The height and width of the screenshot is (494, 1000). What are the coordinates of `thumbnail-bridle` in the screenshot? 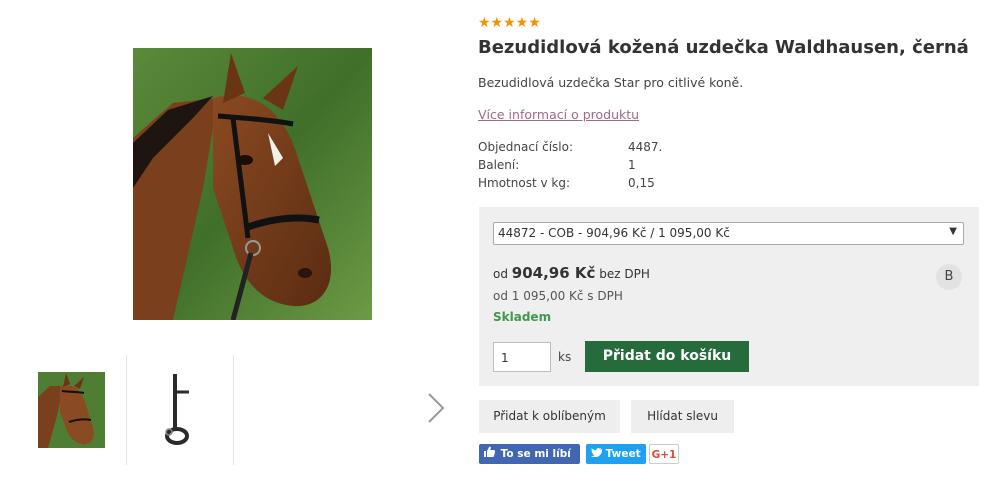 It's located at (180, 410).